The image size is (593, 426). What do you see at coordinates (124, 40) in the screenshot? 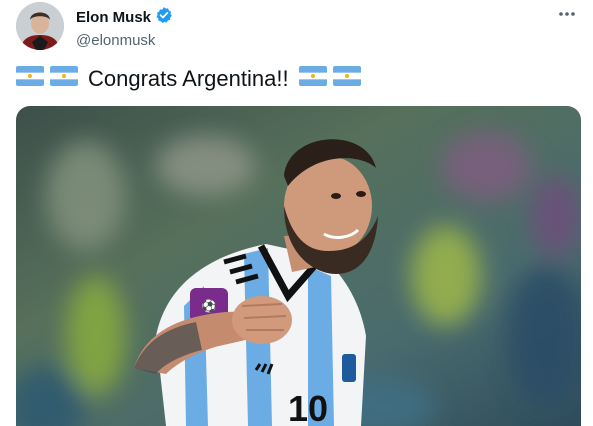
I see `author-handle: @elonmusk` at bounding box center [124, 40].